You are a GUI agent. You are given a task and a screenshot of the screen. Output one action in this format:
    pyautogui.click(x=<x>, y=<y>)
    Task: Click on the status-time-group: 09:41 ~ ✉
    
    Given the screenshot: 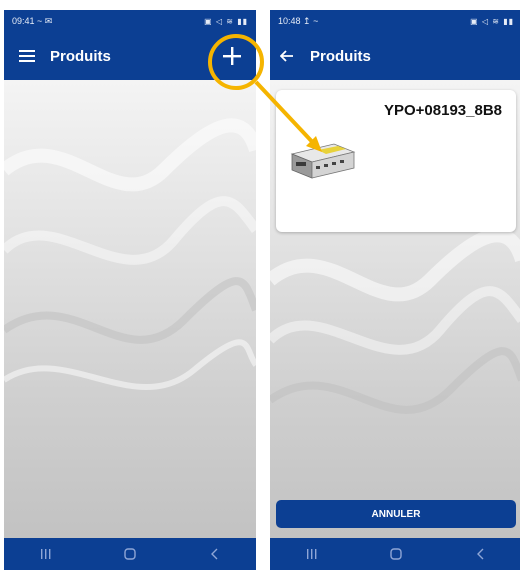 What is the action you would take?
    pyautogui.click(x=32, y=21)
    